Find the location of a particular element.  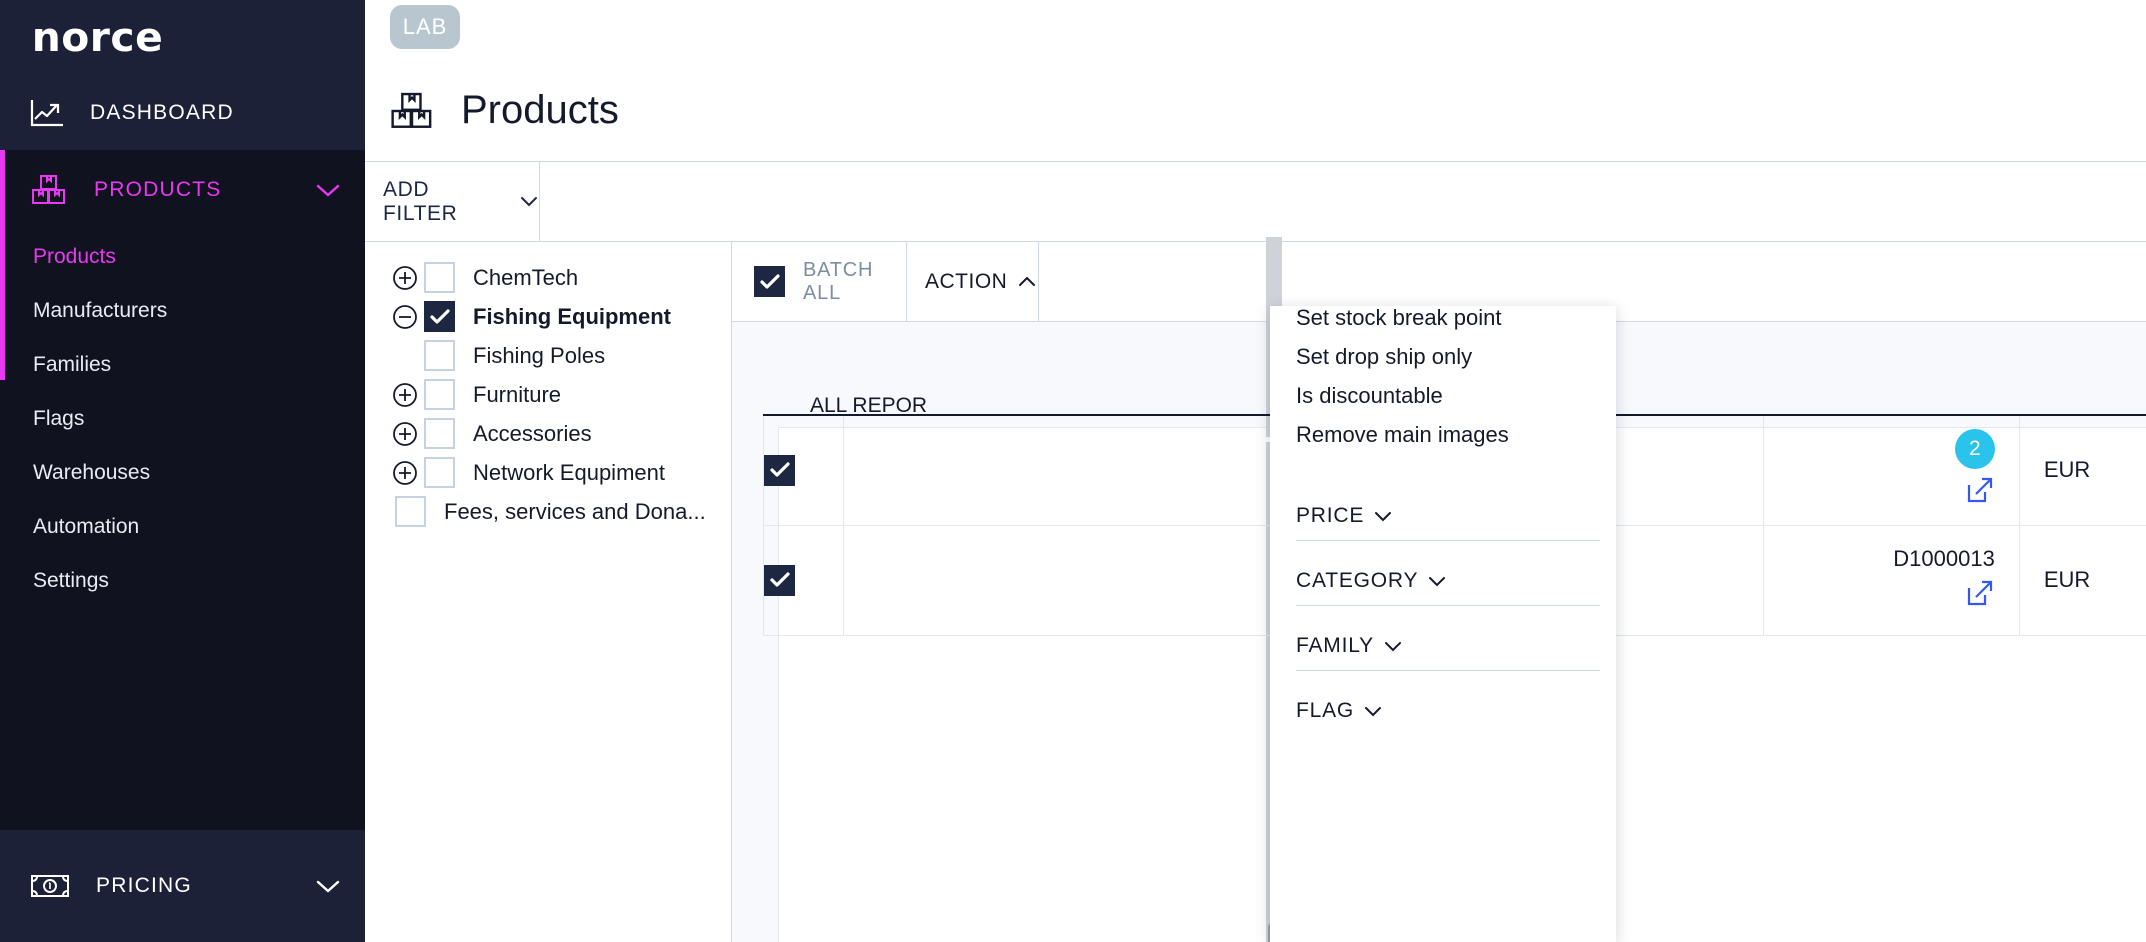

environment-badge: LAB is located at coordinates (425, 27).